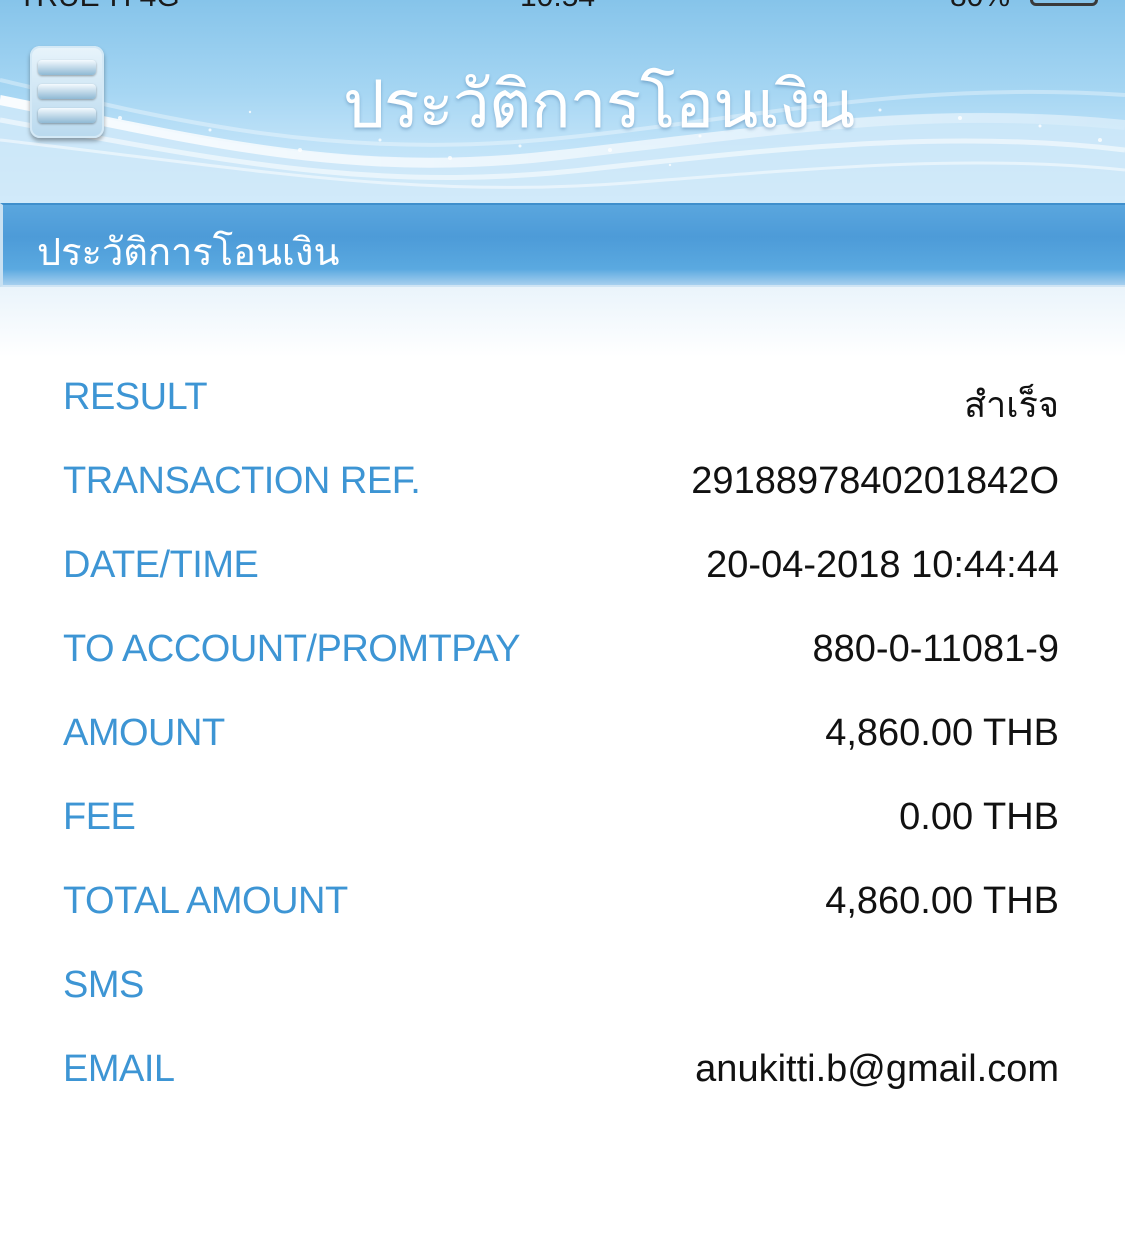 The width and height of the screenshot is (1125, 1235). What do you see at coordinates (103, 985) in the screenshot?
I see `detail-label: SMS` at bounding box center [103, 985].